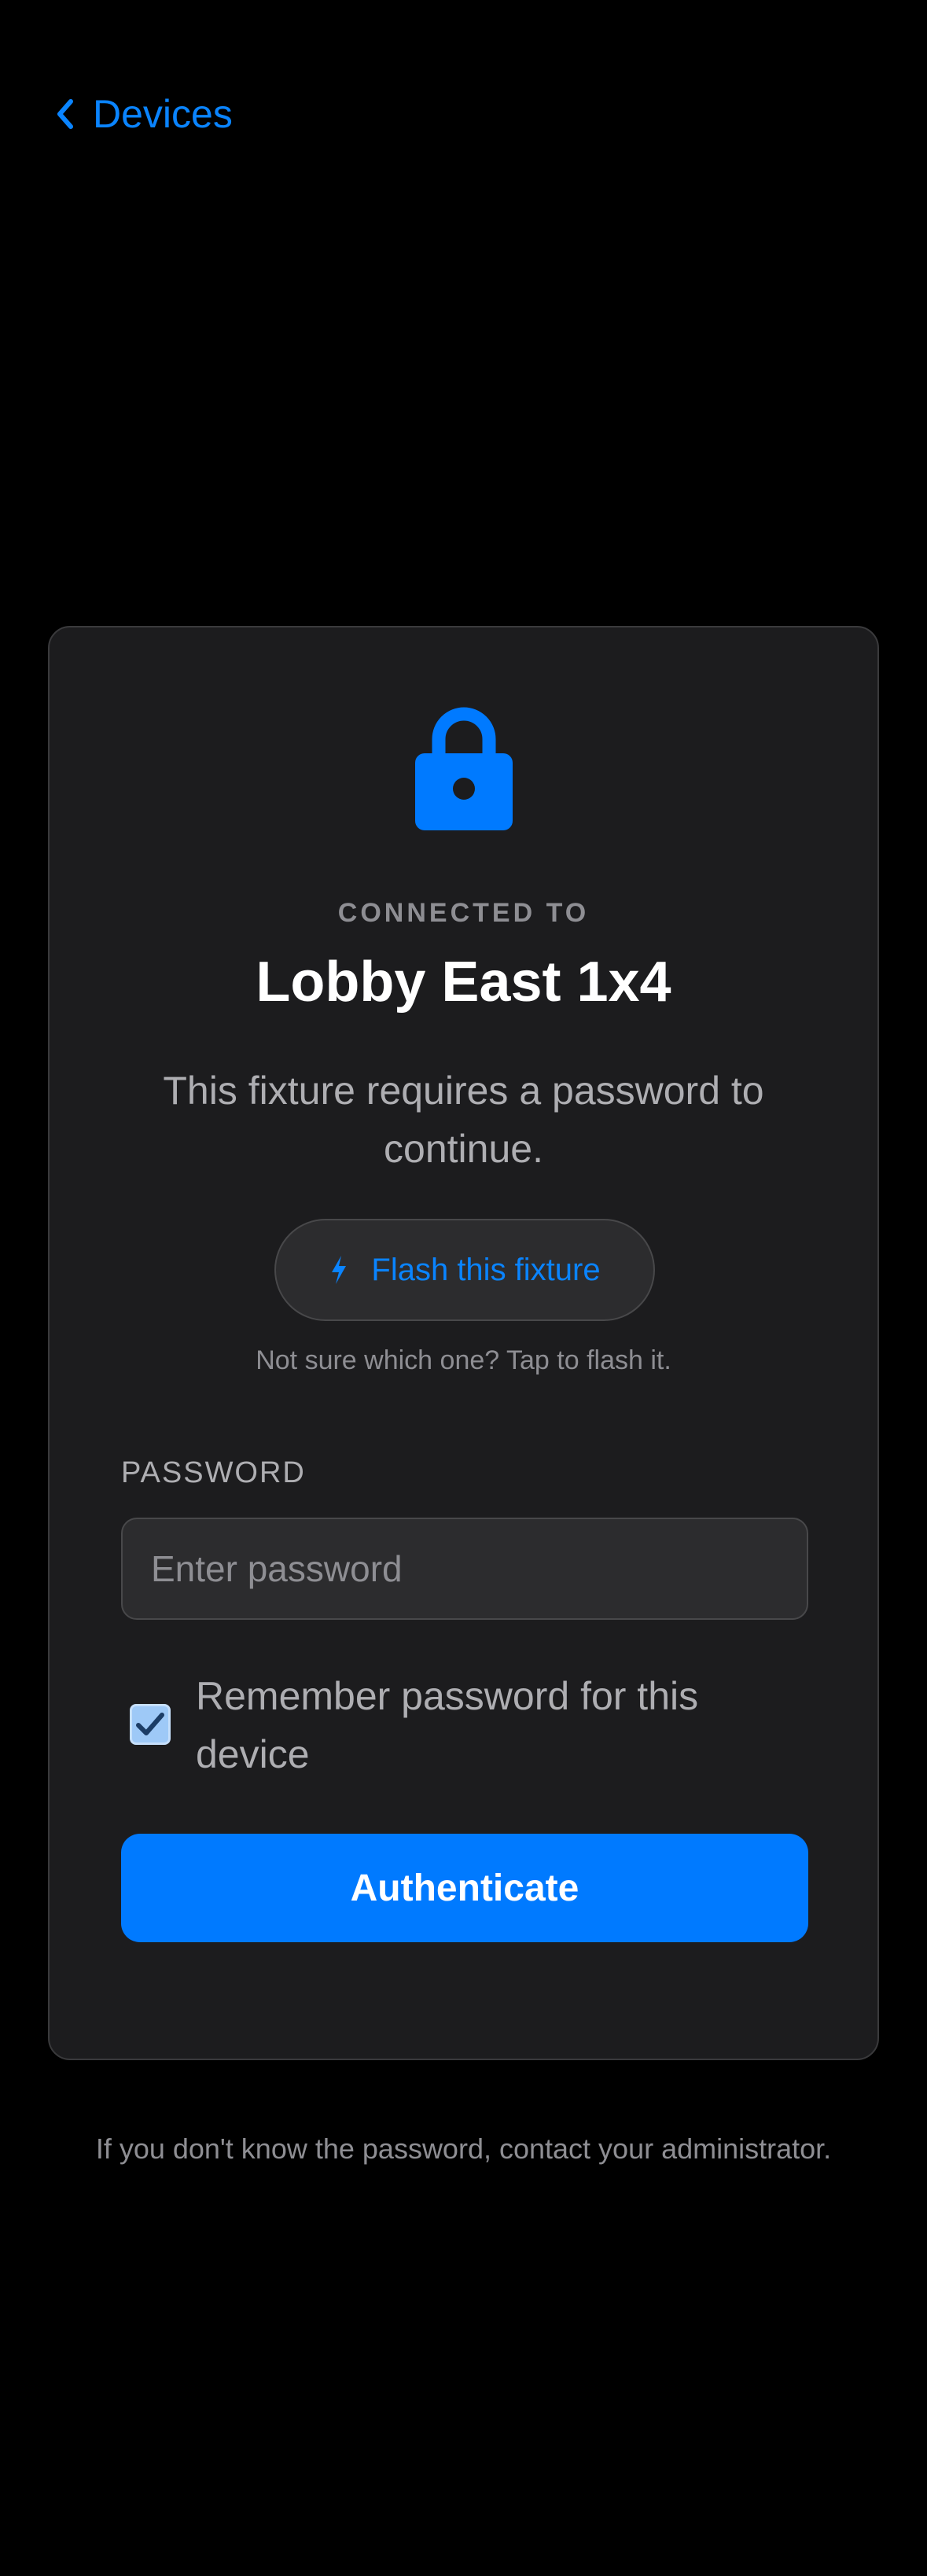 This screenshot has width=927, height=2576. Describe the element at coordinates (214, 1472) in the screenshot. I see `password-label: PASSWORD` at that location.